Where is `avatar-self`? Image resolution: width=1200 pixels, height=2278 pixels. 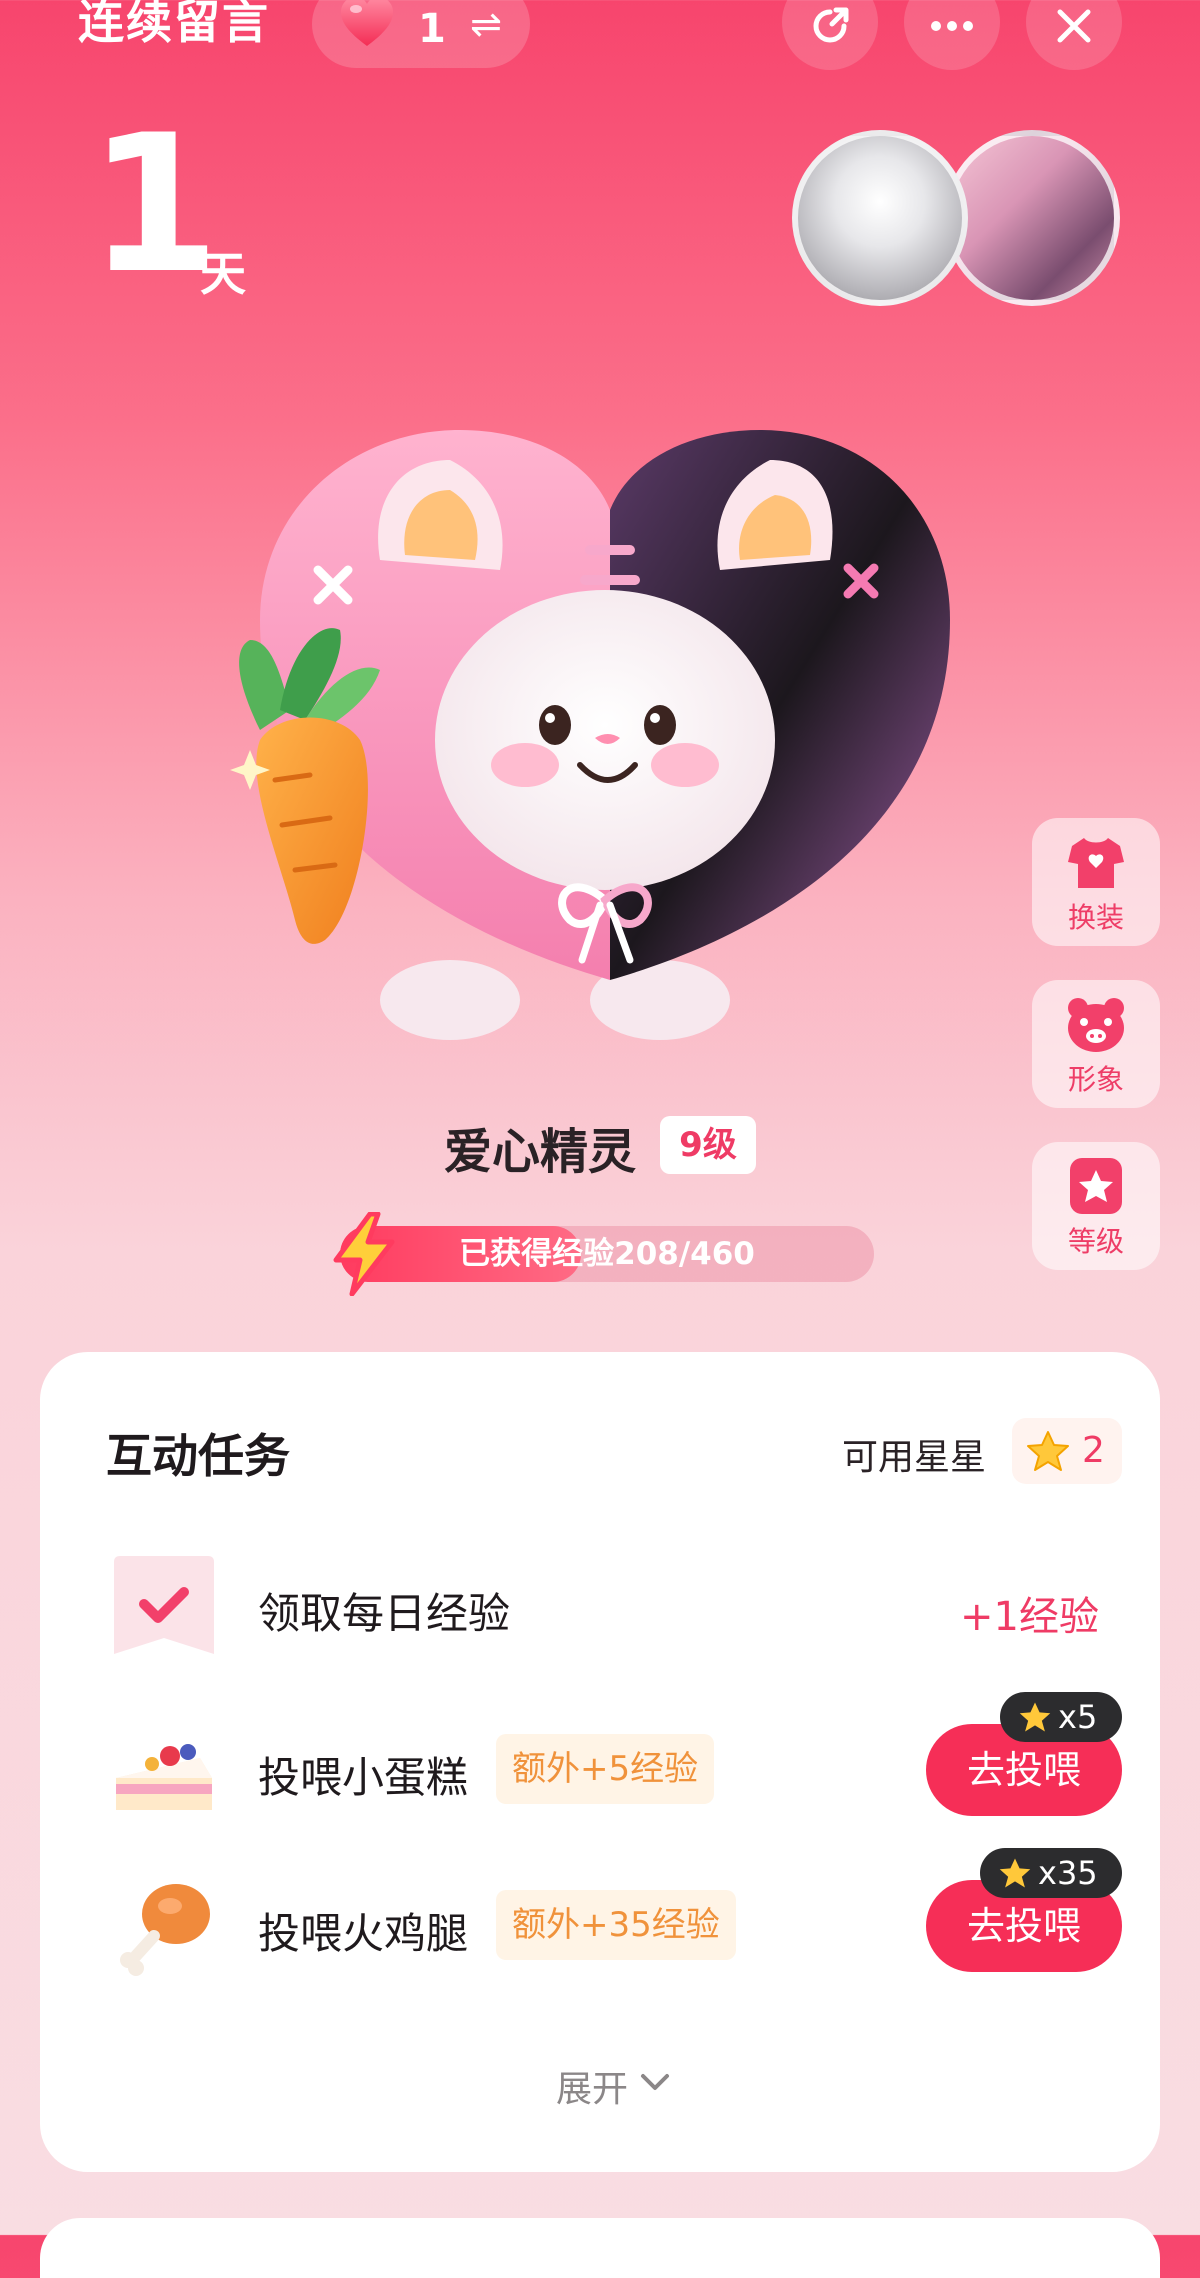 avatar-self is located at coordinates (880, 218).